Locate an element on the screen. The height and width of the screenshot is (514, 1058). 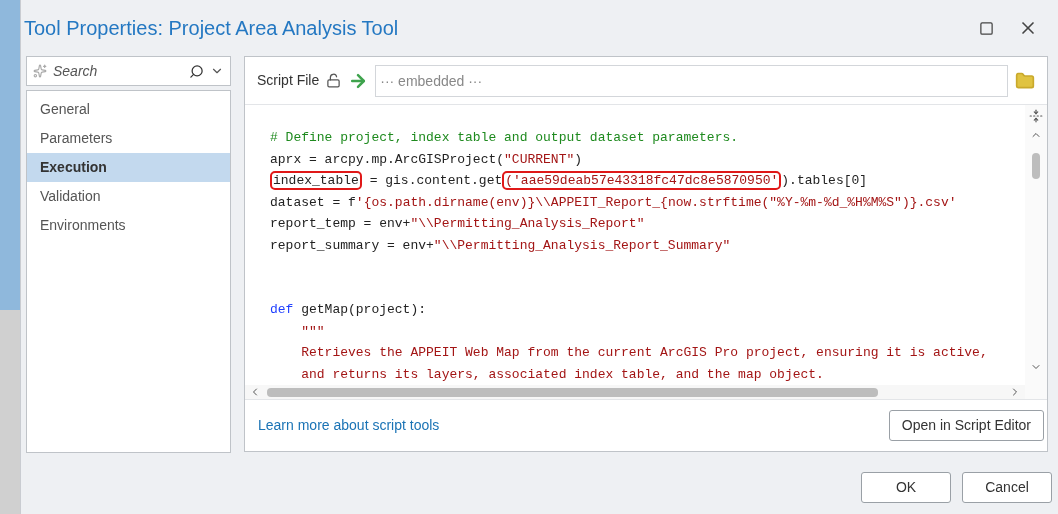
code-token: "CURRENT" is located at coordinates (539, 159).